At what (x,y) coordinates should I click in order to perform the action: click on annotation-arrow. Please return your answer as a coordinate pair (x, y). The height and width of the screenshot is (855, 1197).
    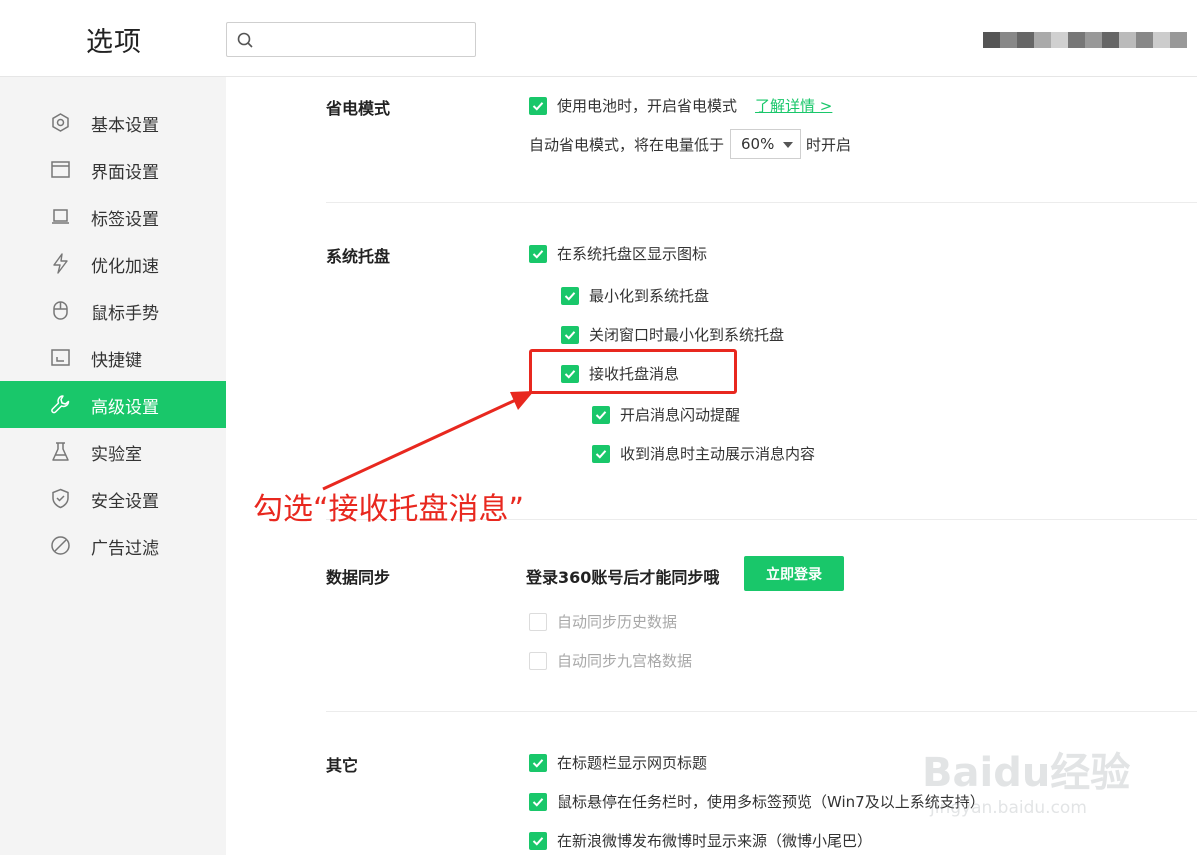
    Looking at the image, I should click on (428, 441).